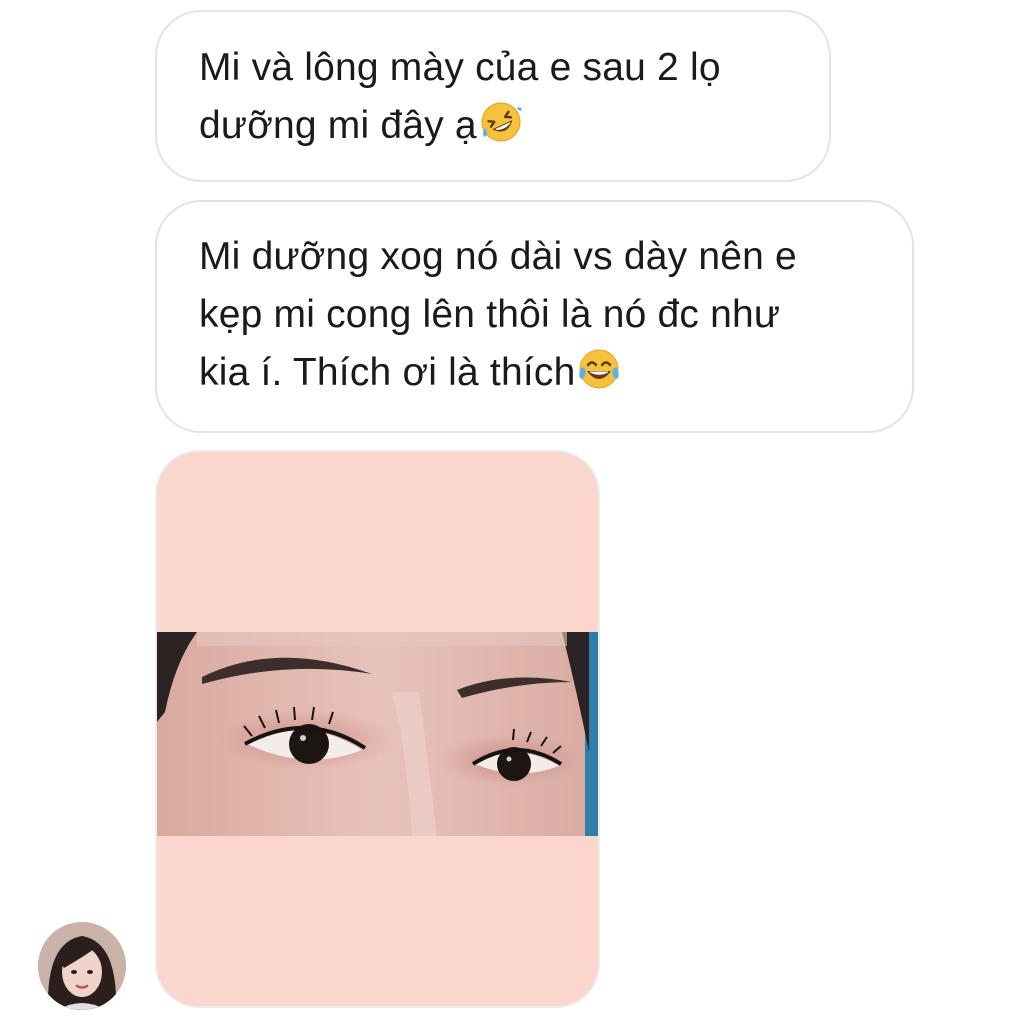 The image size is (1024, 1024). Describe the element at coordinates (490, 314) in the screenshot. I see `message-text-line: kẹp mi cong lên thôi là nó đc như` at that location.